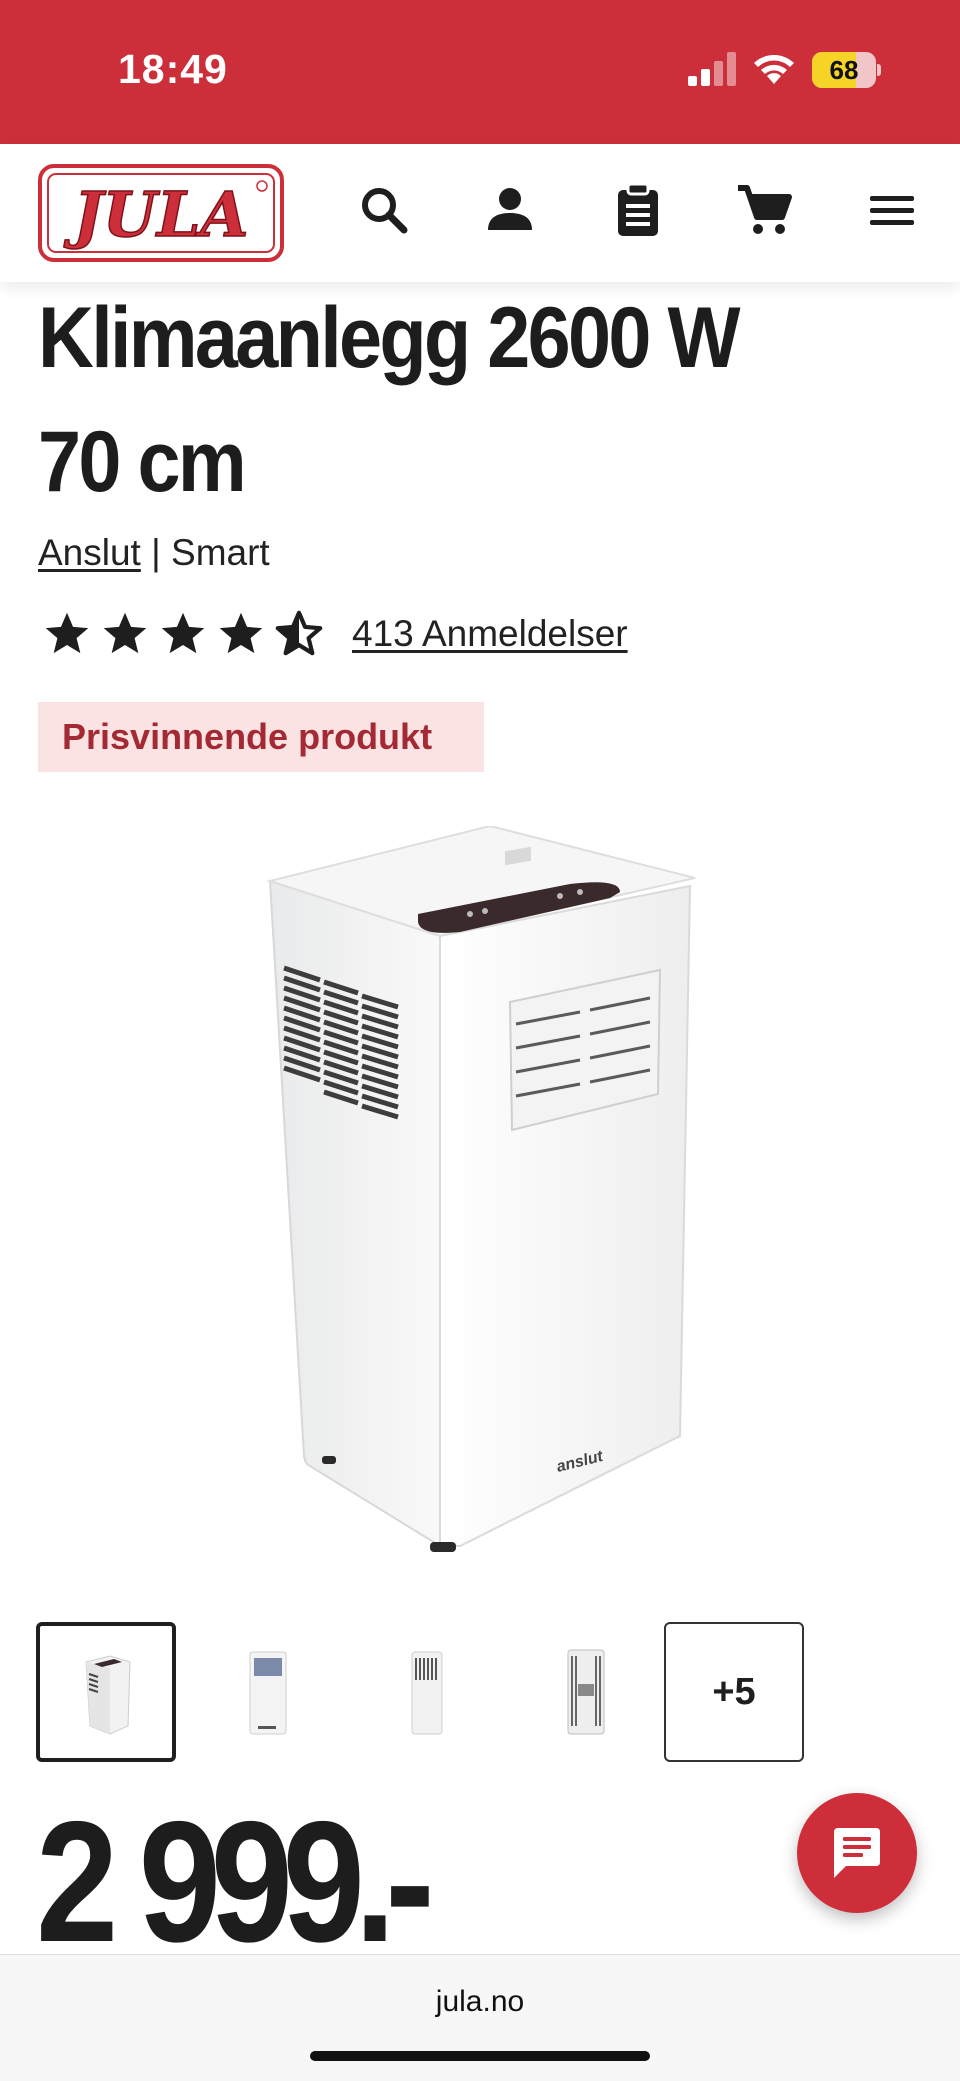 The image size is (960, 2081). I want to click on home-indicator, so click(480, 2056).